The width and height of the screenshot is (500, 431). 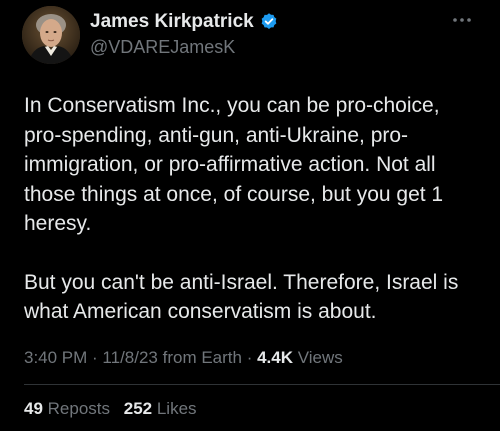 I want to click on author-handle: @VDAREJamesK, so click(x=162, y=47).